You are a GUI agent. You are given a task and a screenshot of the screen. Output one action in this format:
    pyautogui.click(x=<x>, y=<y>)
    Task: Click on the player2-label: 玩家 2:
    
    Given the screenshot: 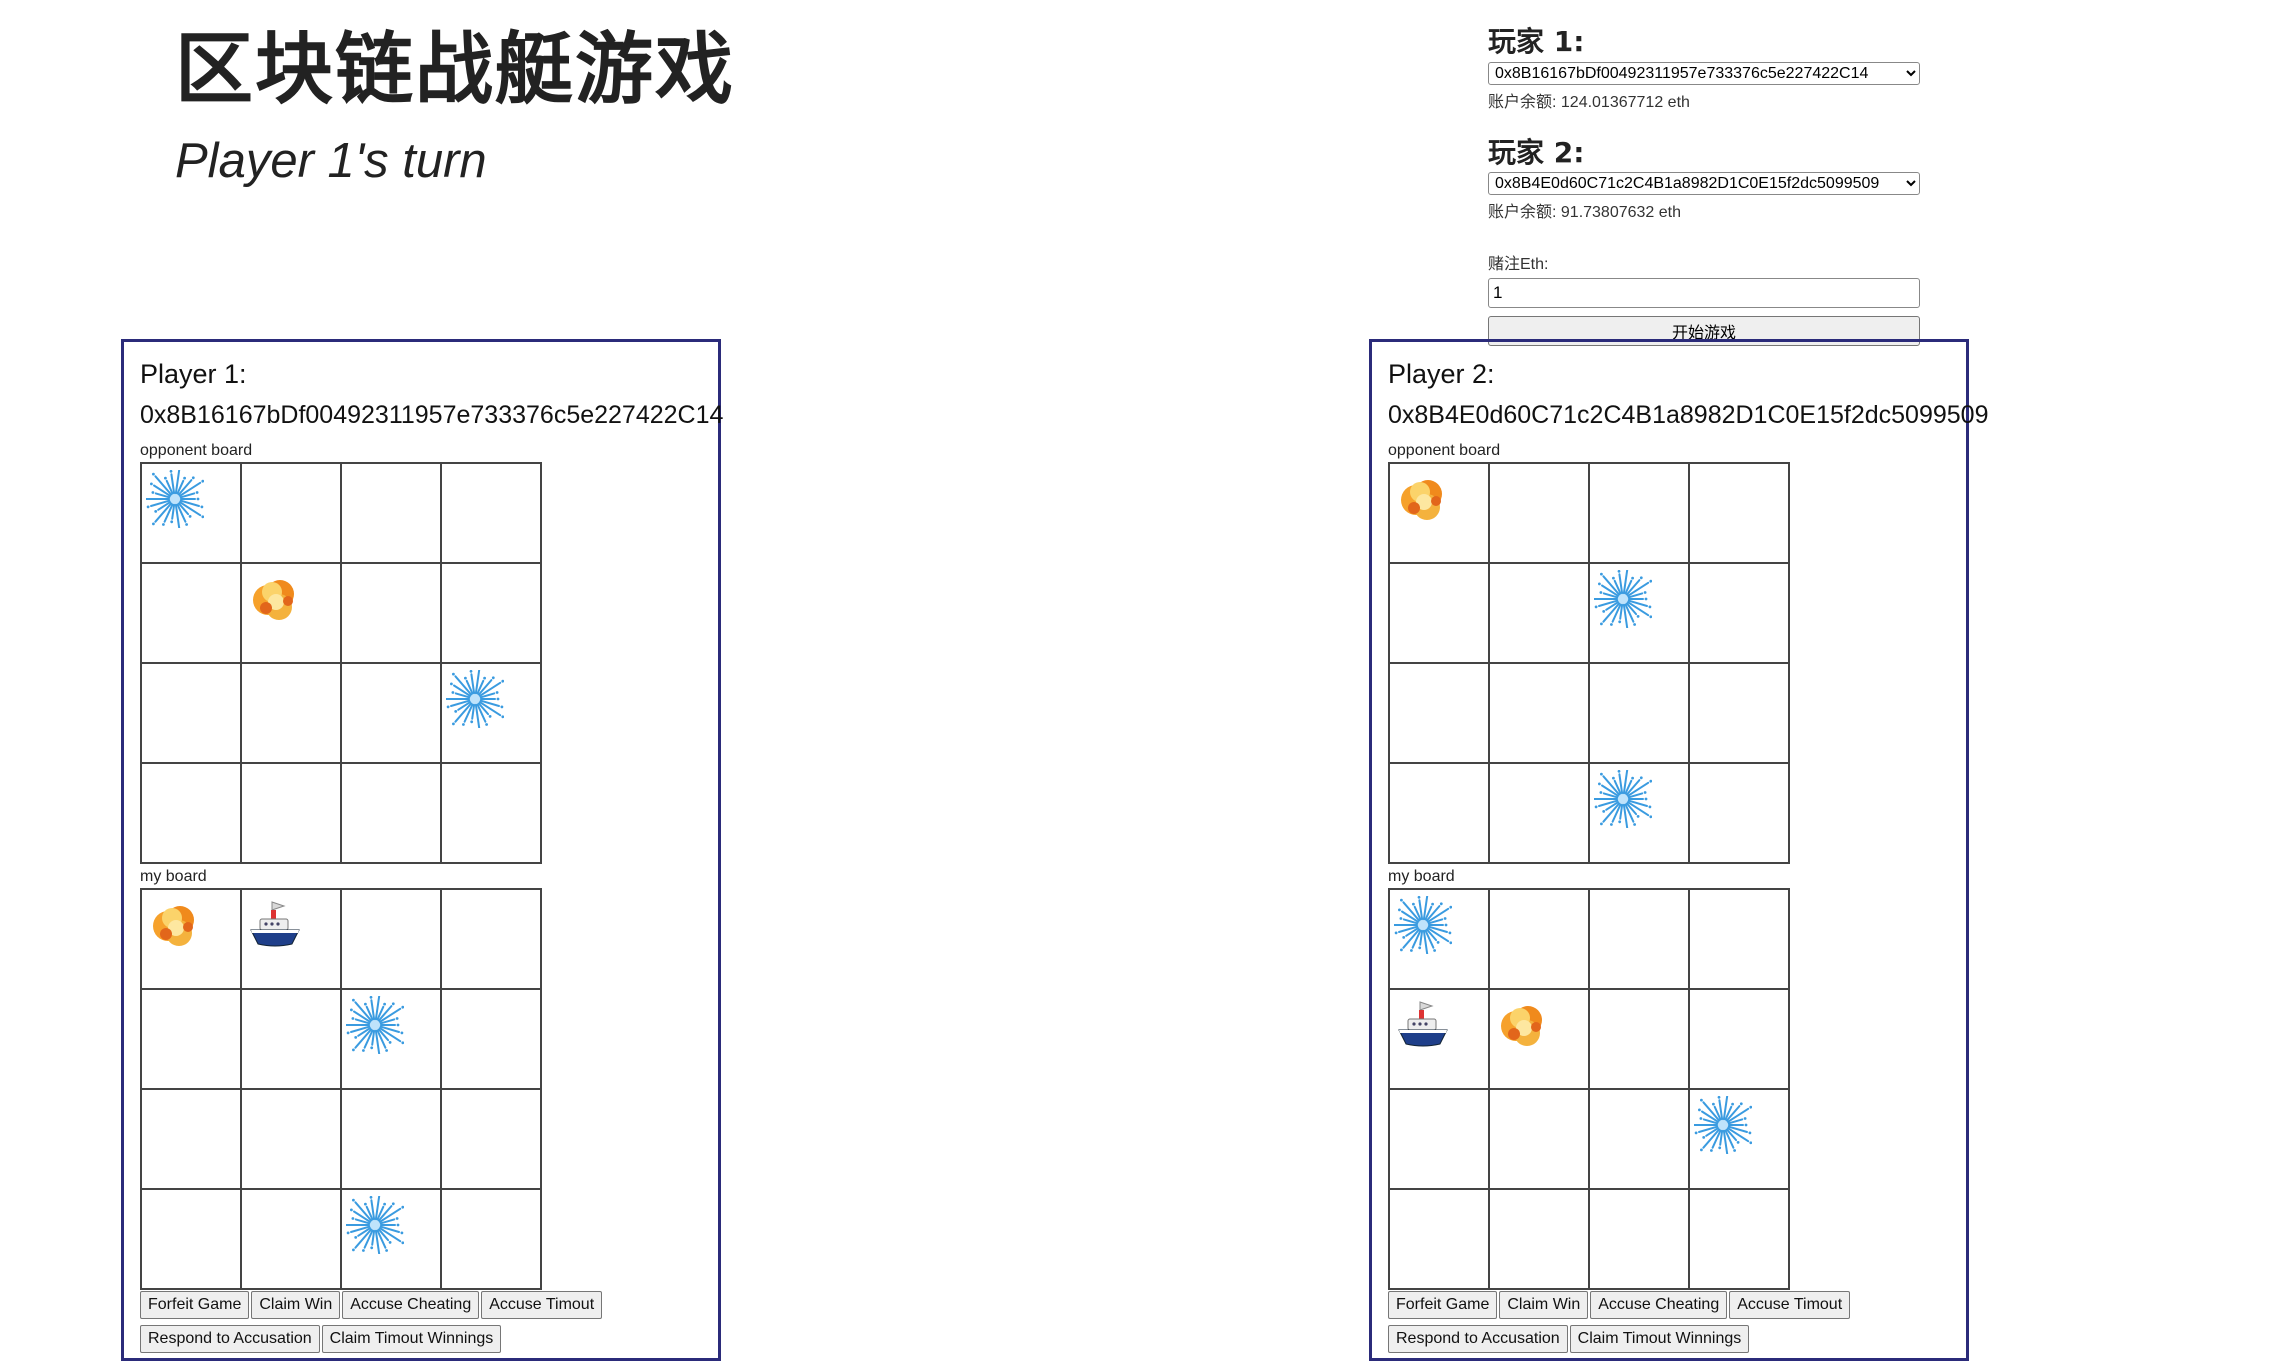 What is the action you would take?
    pyautogui.click(x=1536, y=152)
    